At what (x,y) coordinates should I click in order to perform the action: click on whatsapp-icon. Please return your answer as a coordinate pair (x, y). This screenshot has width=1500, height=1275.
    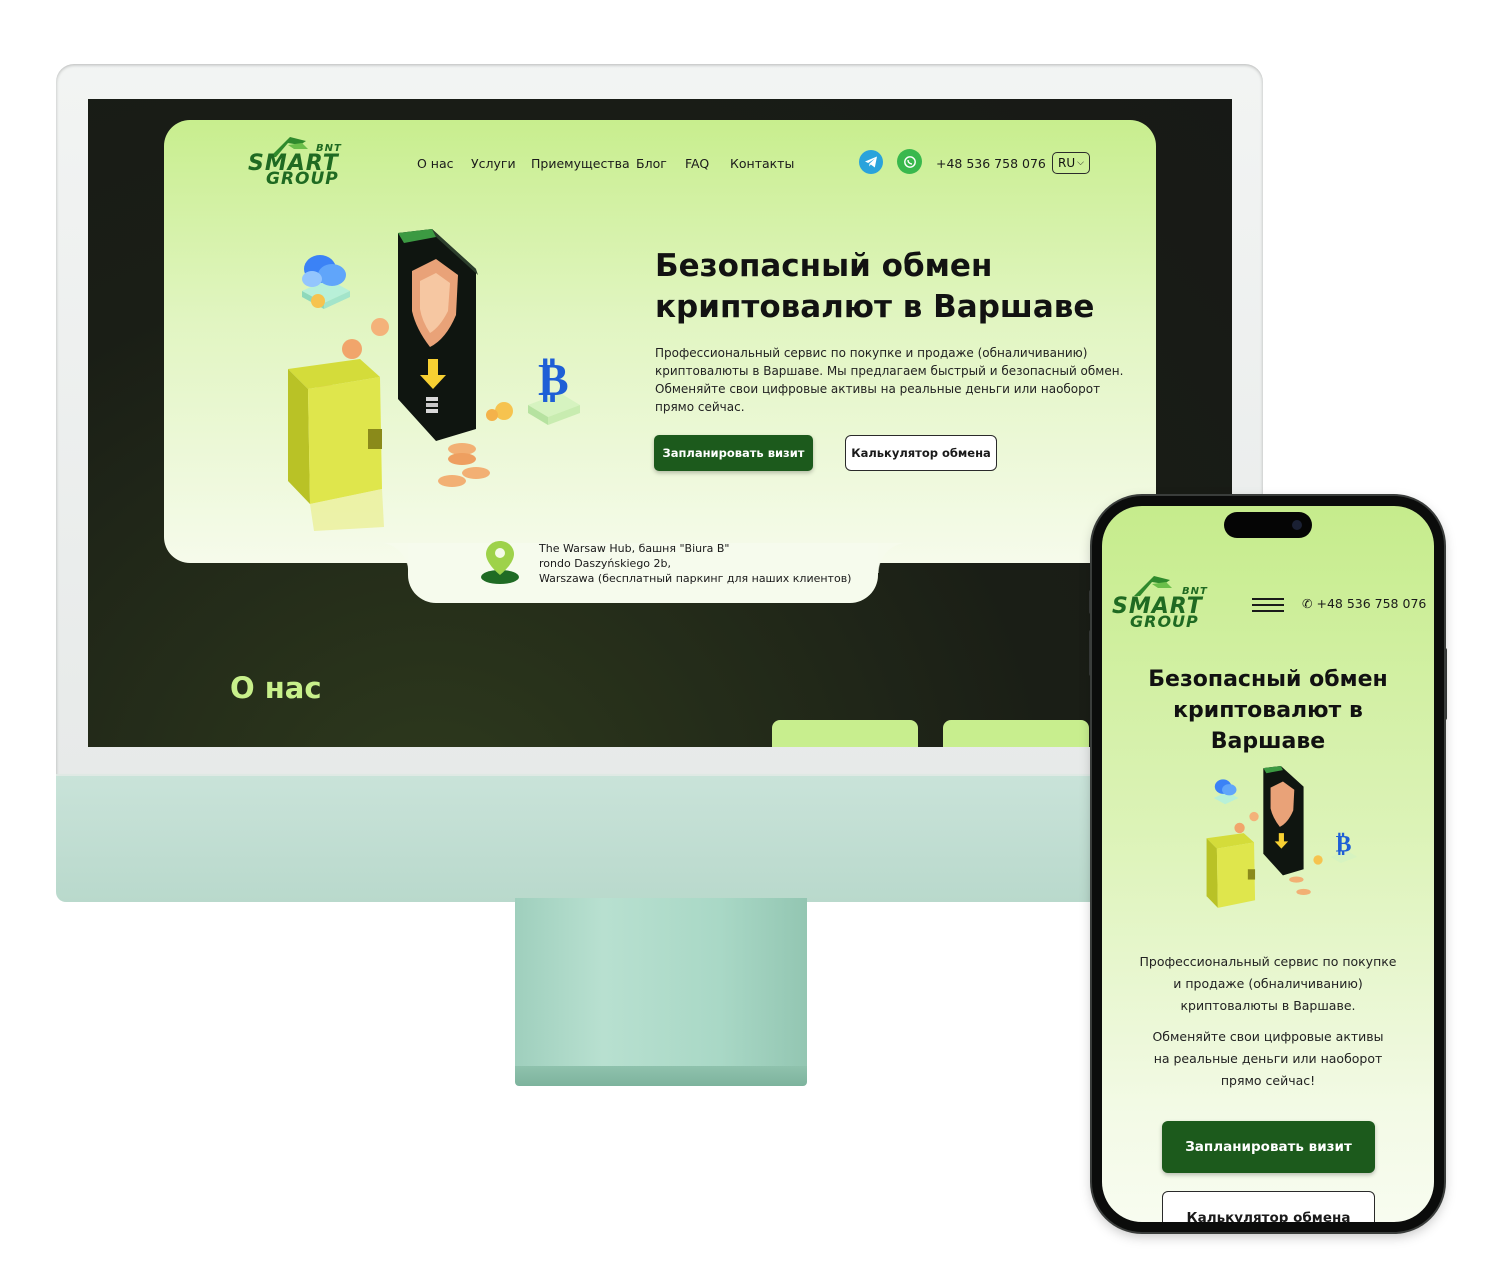
    Looking at the image, I should click on (909, 161).